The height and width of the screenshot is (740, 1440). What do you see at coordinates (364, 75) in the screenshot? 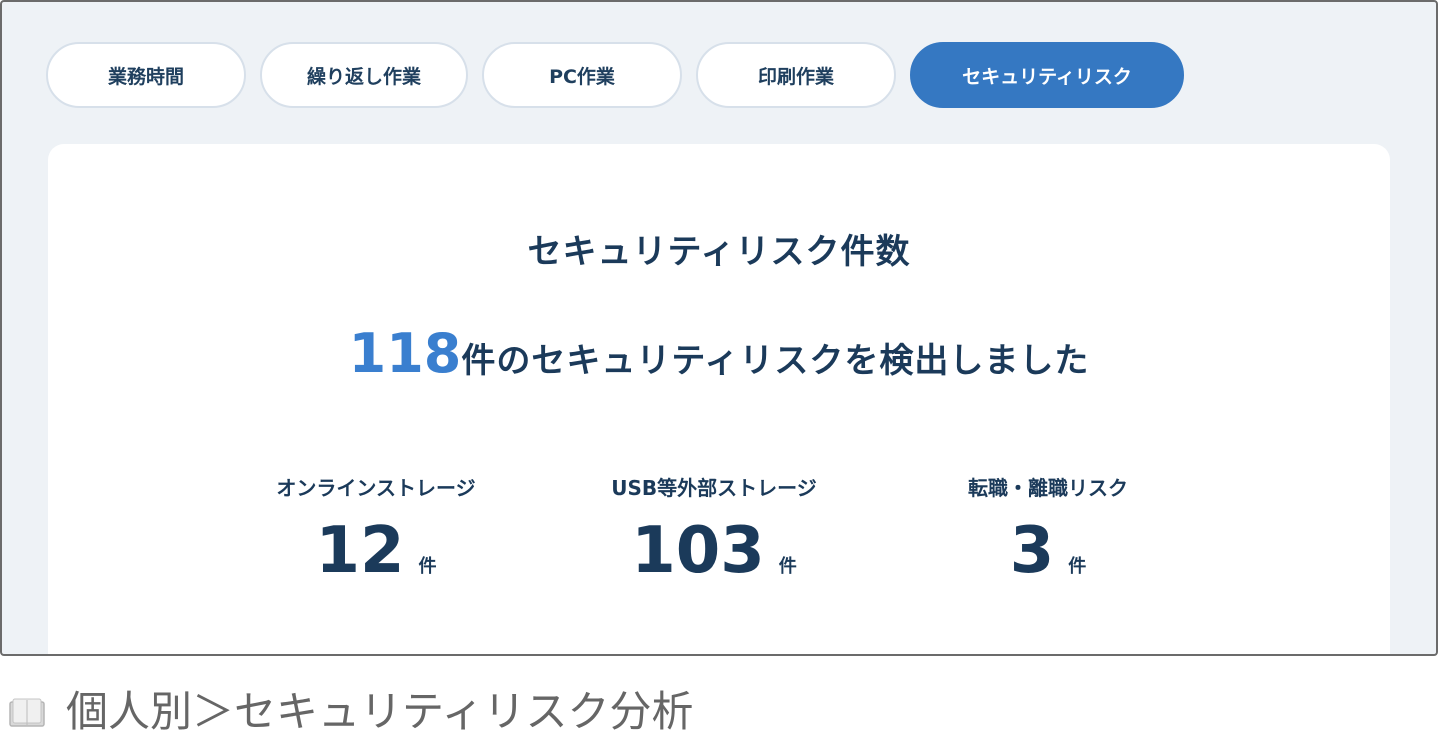
I see `tab-repetitive-work: 繰り返し作業` at bounding box center [364, 75].